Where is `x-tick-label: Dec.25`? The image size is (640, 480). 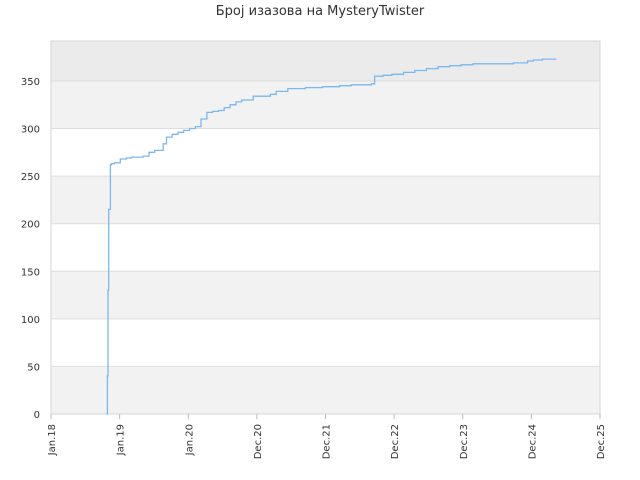 x-tick-label: Dec.25 is located at coordinates (601, 441).